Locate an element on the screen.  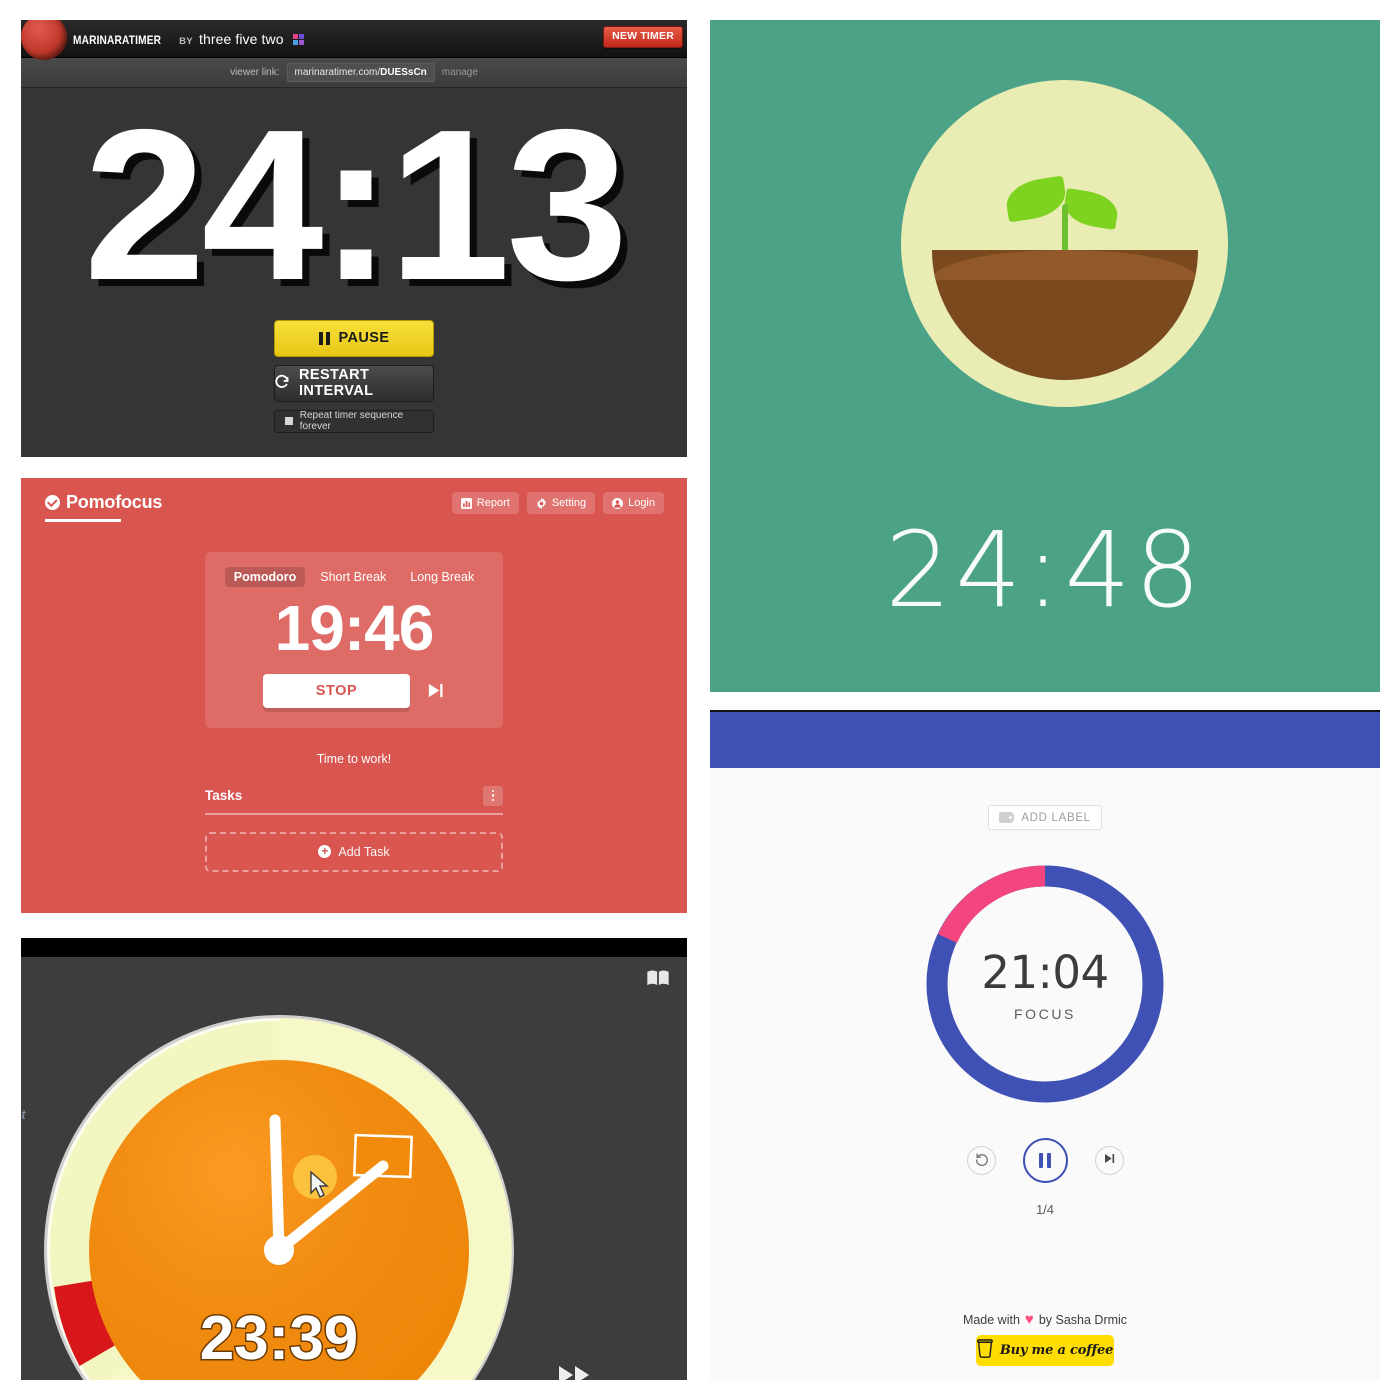
stem-icon is located at coordinates (1065, 230).